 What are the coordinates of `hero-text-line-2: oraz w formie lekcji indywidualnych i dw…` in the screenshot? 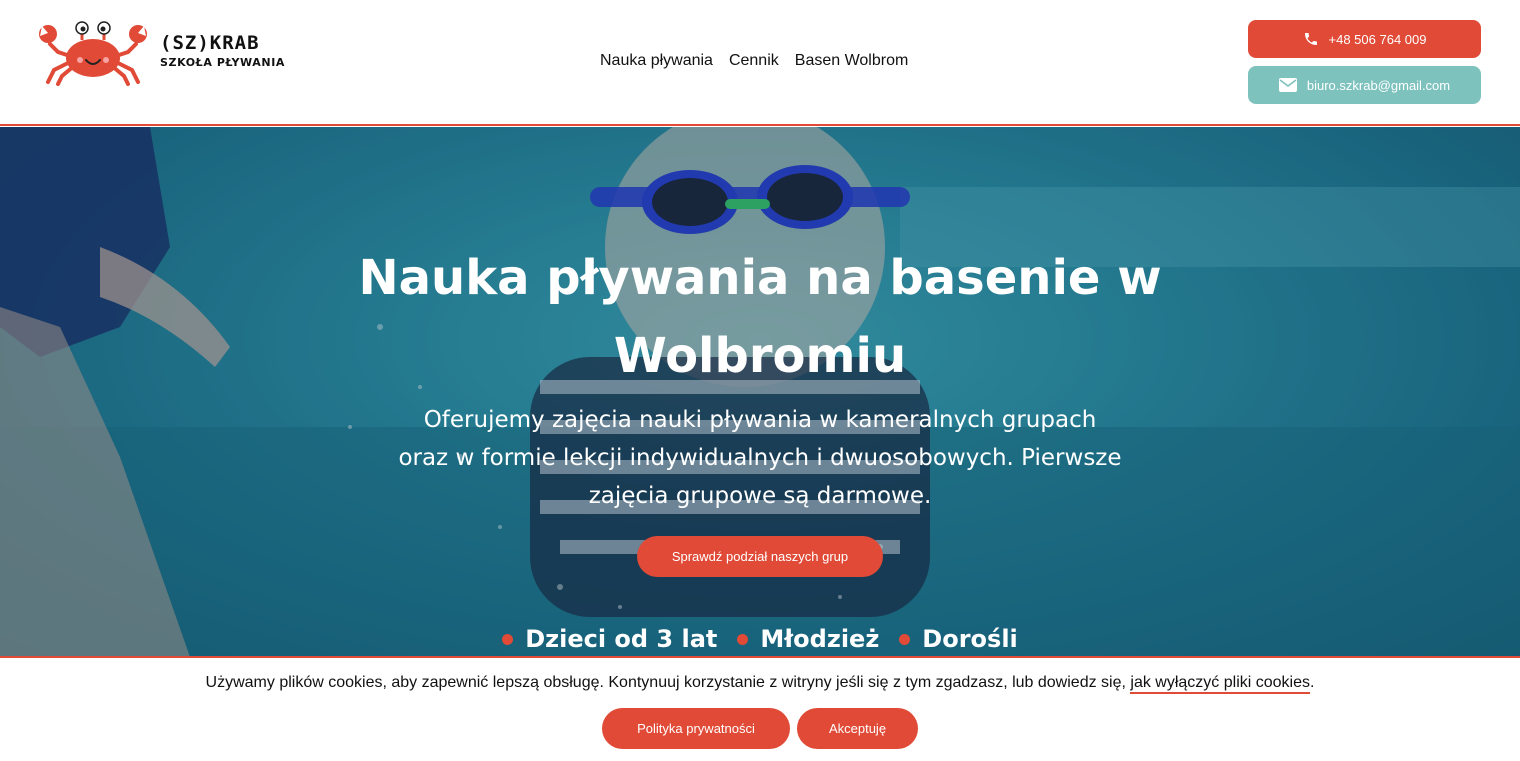 It's located at (760, 458).